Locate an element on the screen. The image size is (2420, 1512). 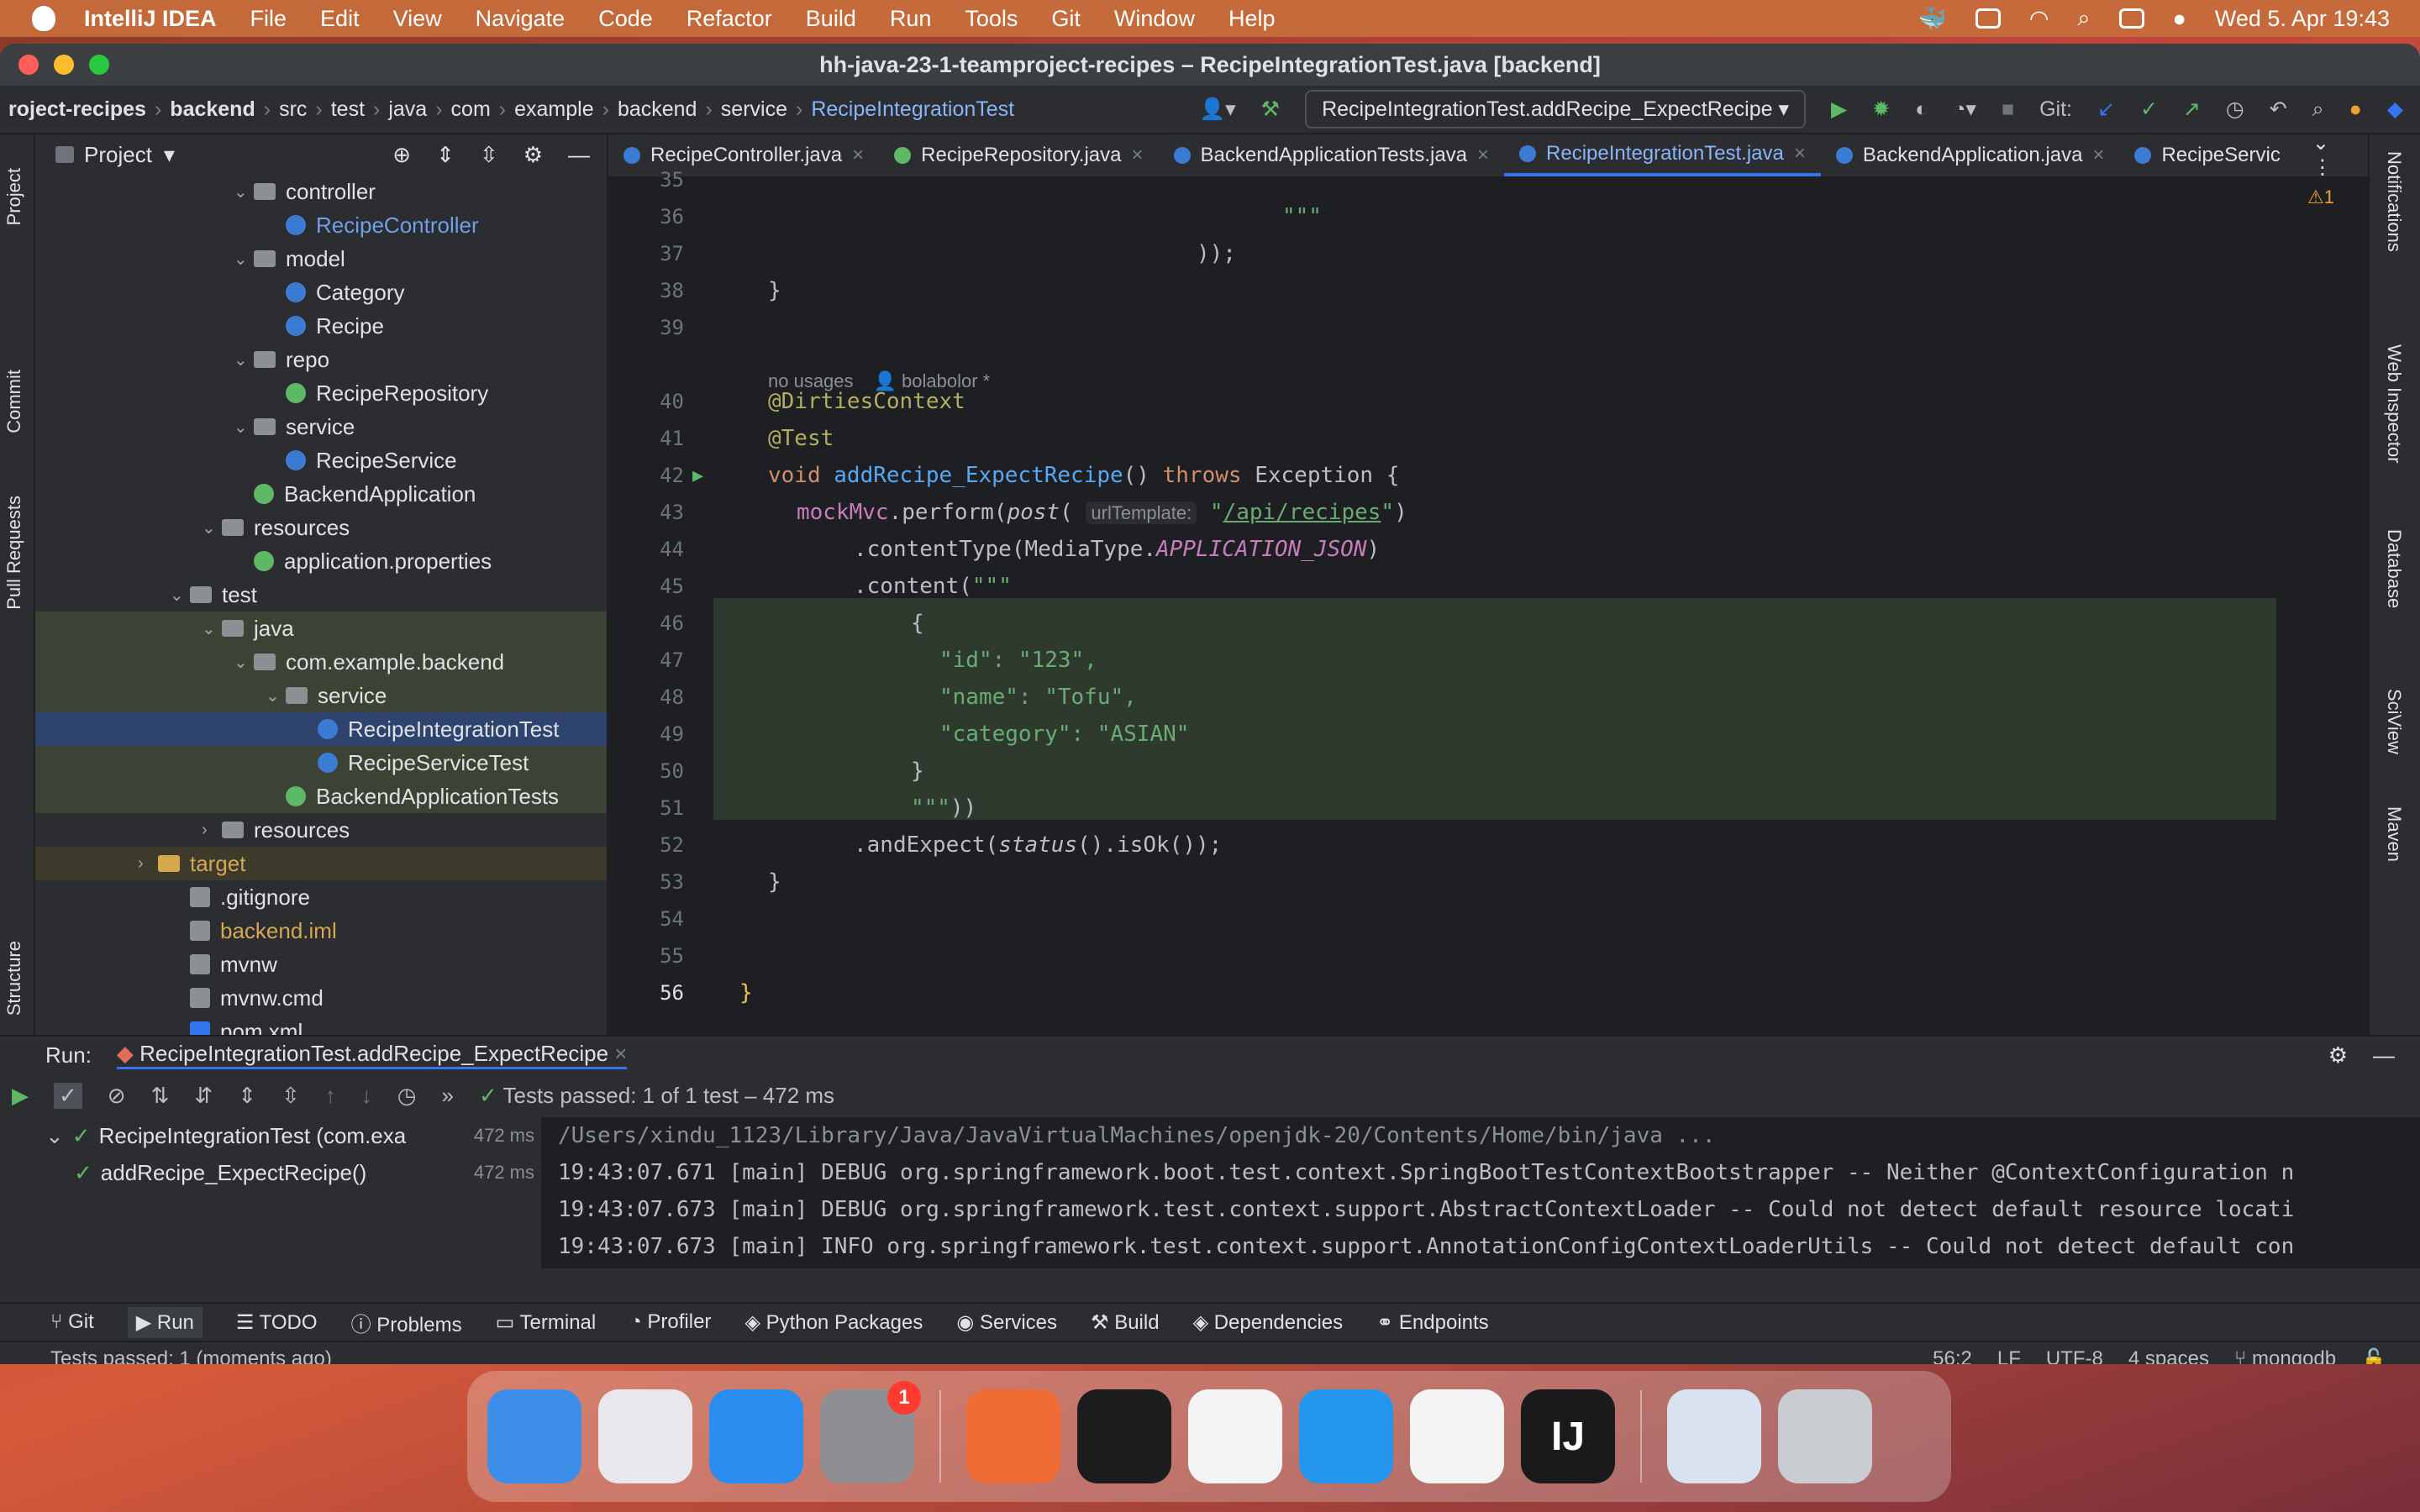
breadcrumb-item: java is located at coordinates (407, 109).